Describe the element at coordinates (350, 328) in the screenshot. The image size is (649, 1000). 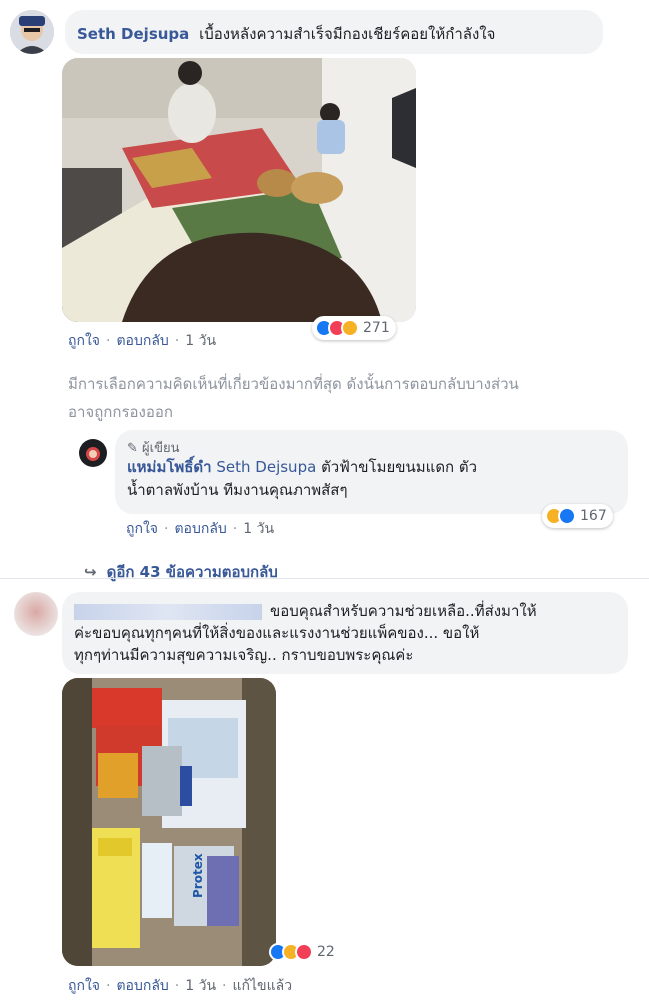
I see `haha-reaction-icon` at that location.